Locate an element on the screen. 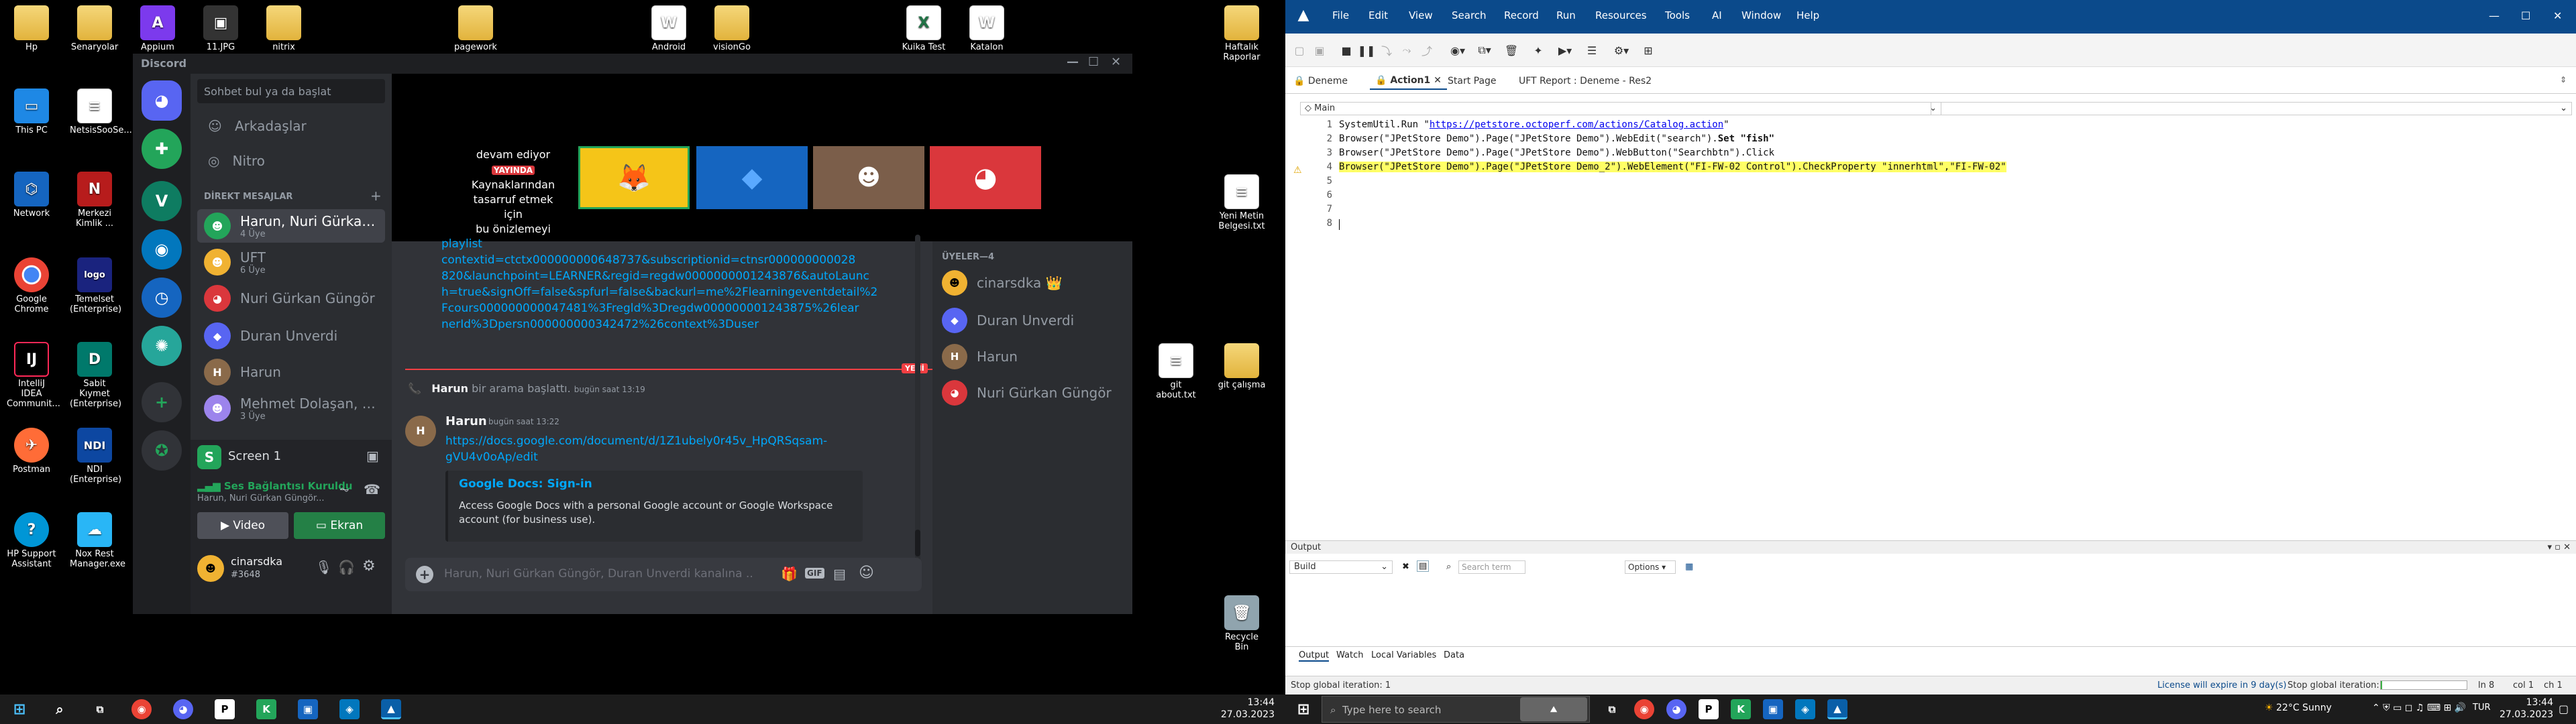 The image size is (2576, 724). embed-title: Google Docs: Sign-in is located at coordinates (525, 484).